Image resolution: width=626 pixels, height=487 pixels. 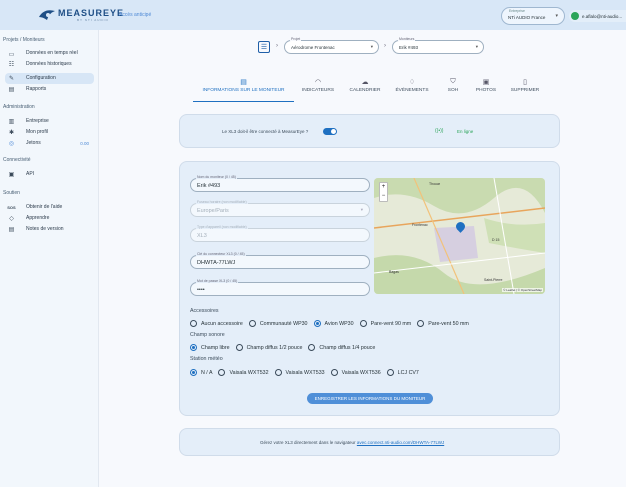 What do you see at coordinates (210, 347) in the screenshot?
I see `radio-free-field: Champ libre` at bounding box center [210, 347].